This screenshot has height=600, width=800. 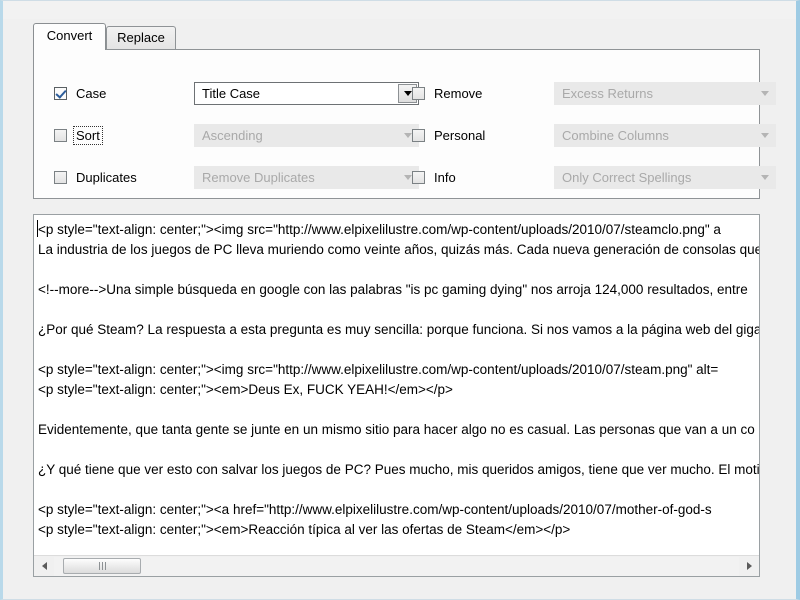 I want to click on duplicates-combobox: Remove Duplicates, so click(x=306, y=177).